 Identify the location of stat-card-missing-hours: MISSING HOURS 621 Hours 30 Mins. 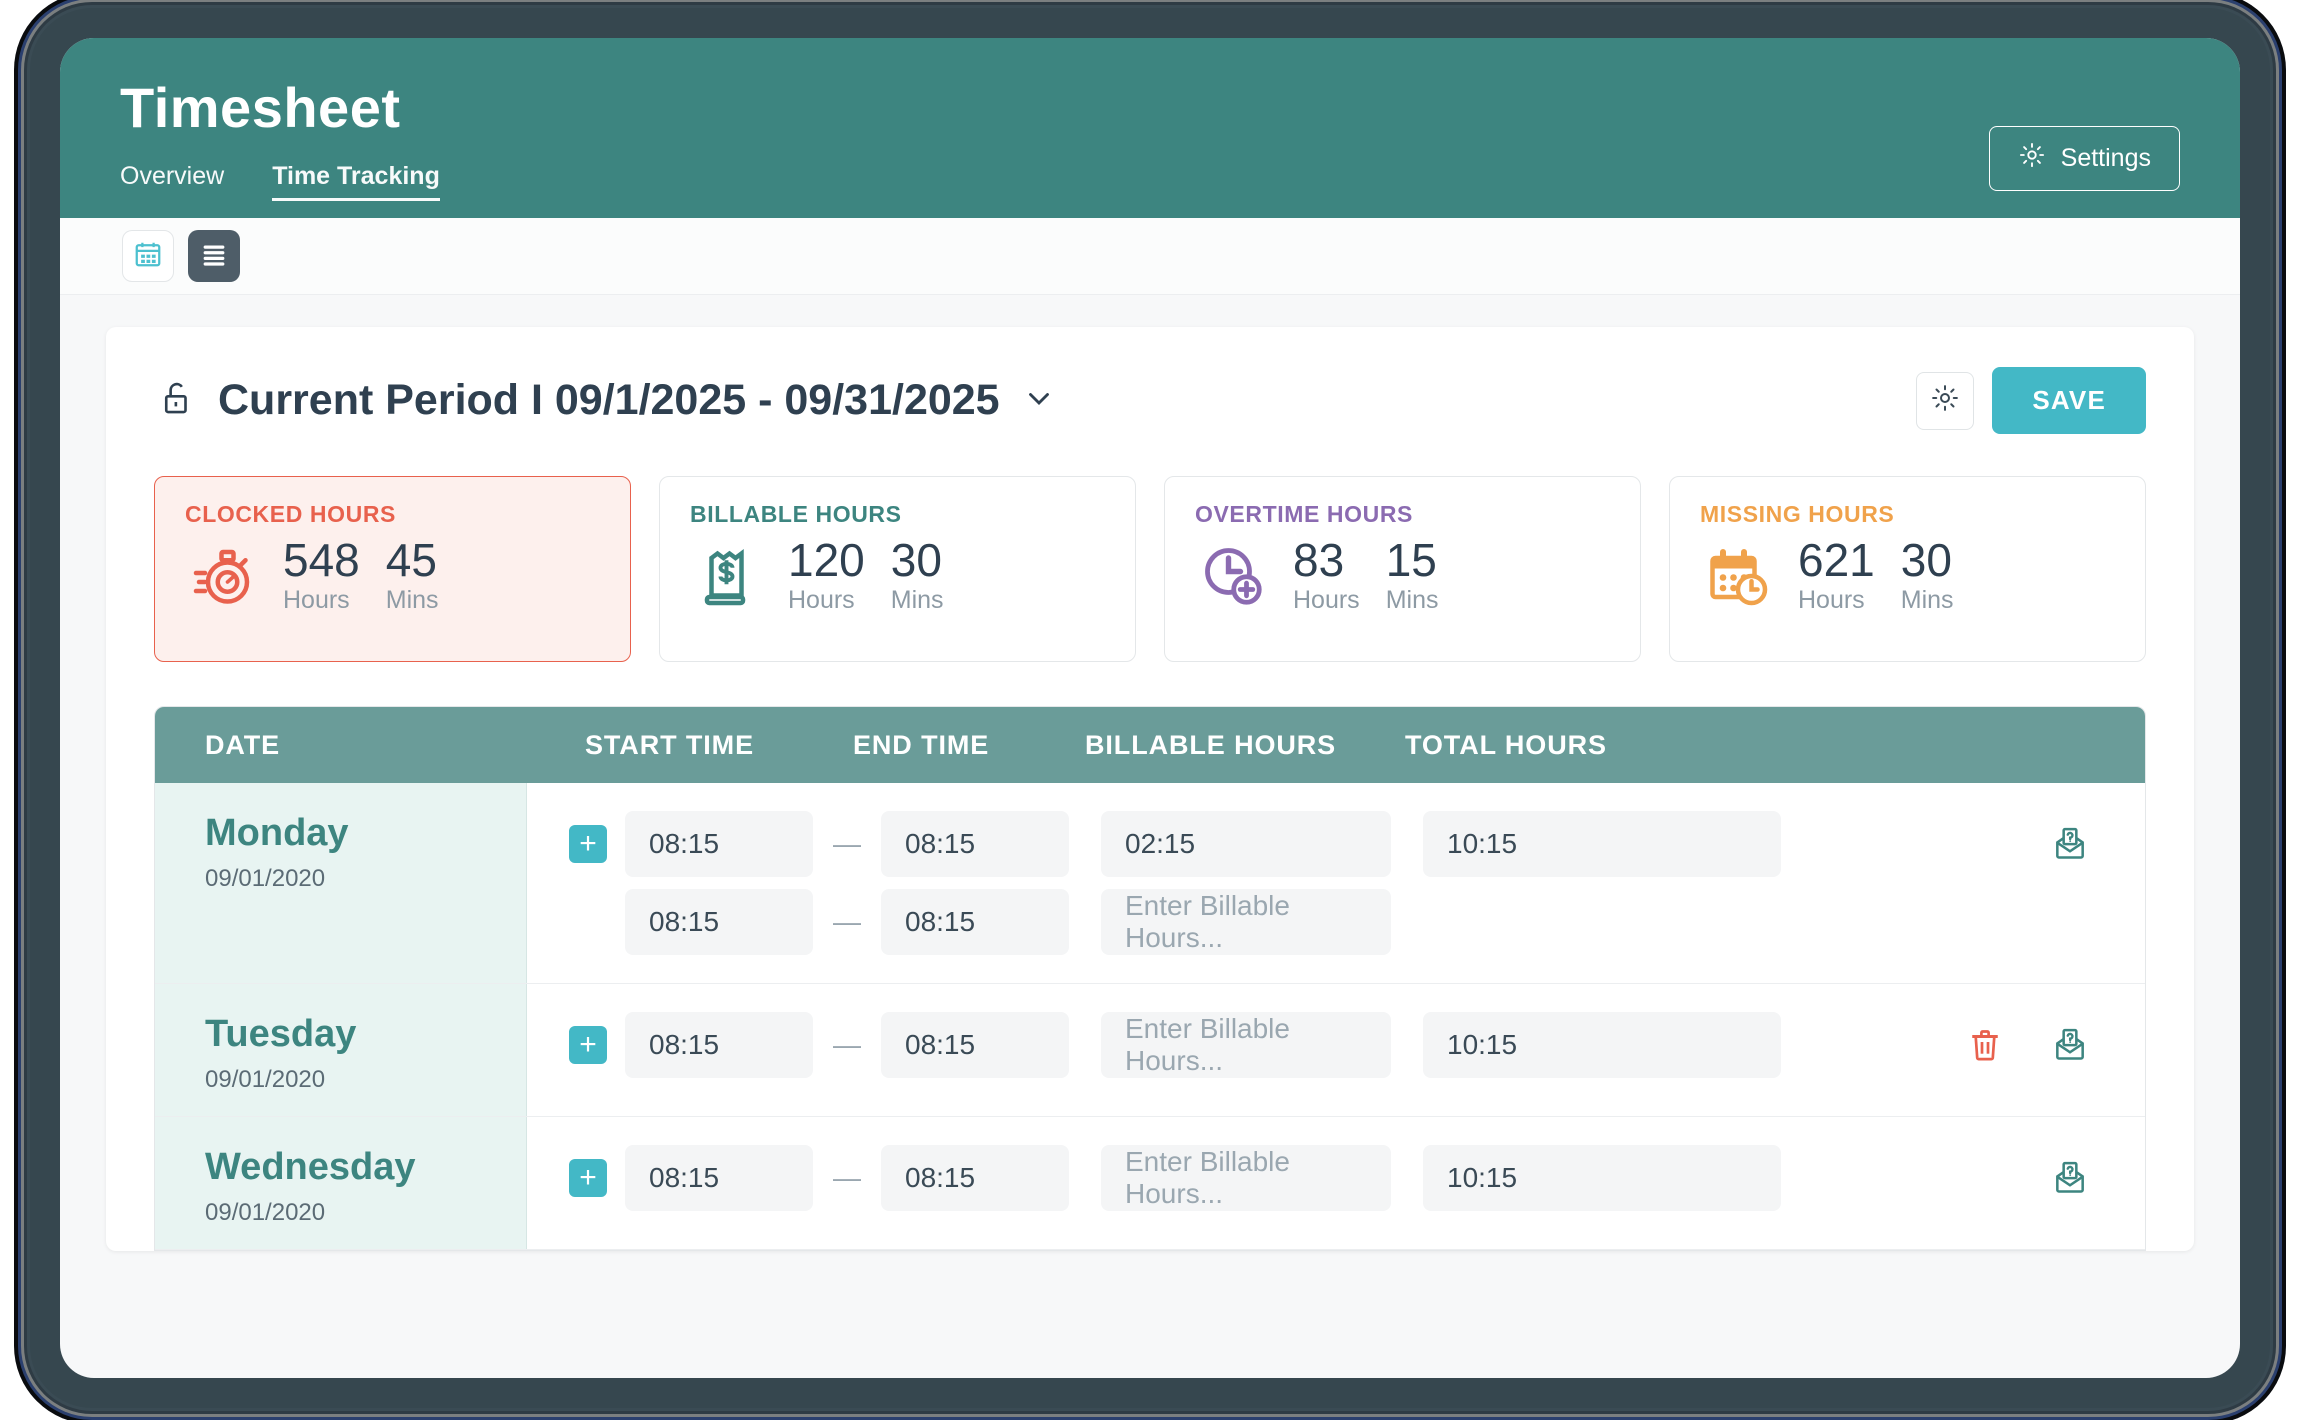
(1907, 569).